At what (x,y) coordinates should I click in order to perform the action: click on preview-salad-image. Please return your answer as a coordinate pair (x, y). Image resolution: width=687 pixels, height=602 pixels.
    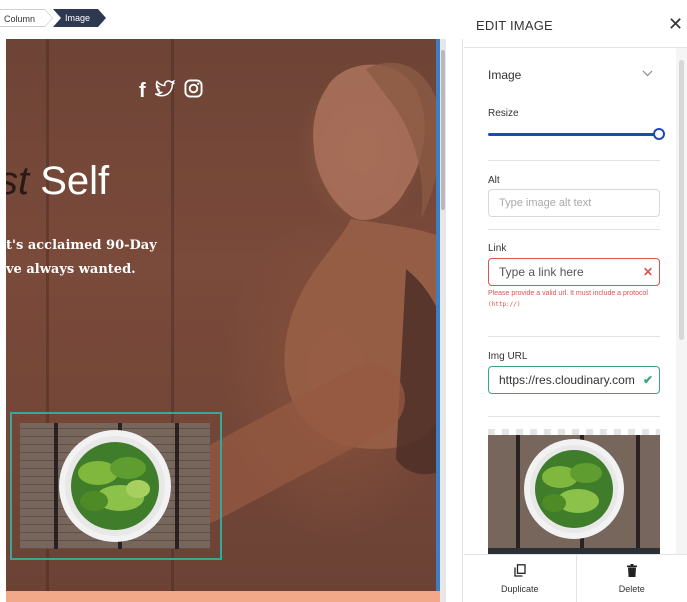
    Looking at the image, I should click on (574, 491).